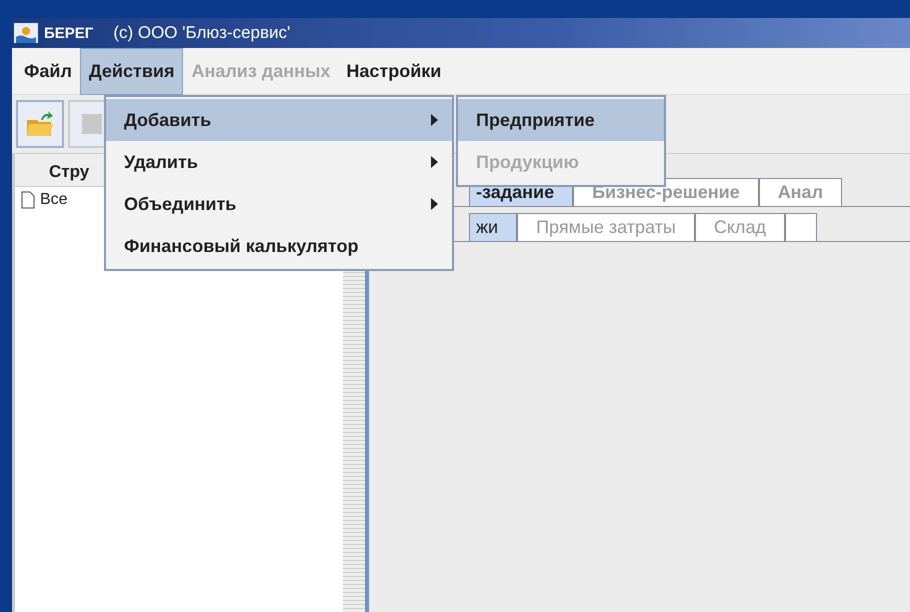 This screenshot has height=612, width=910. I want to click on open-folder-button, so click(40, 124).